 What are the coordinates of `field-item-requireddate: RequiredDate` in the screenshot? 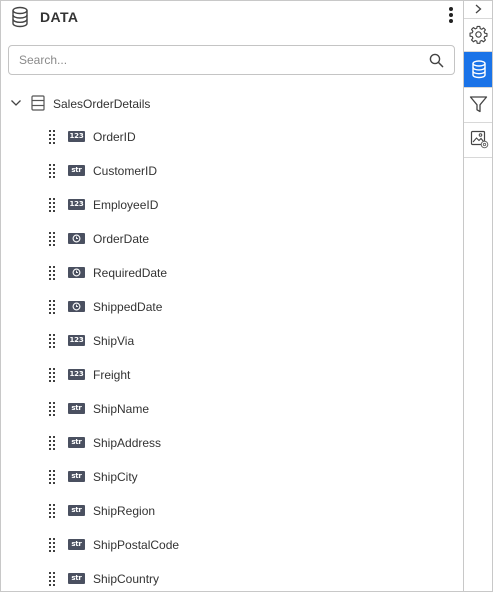 It's located at (232, 273).